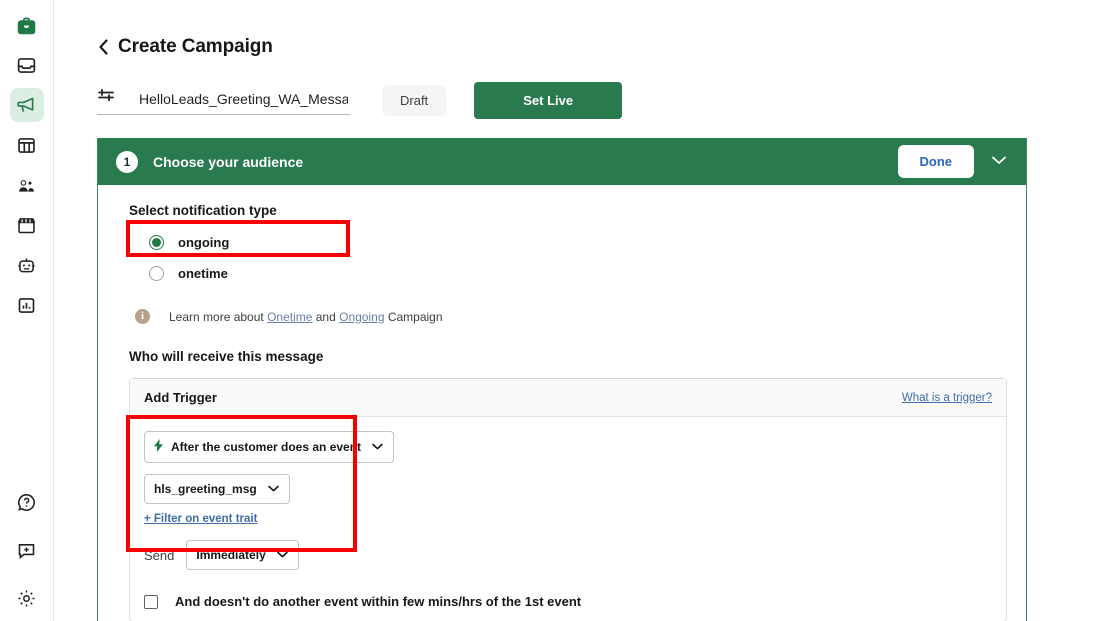 The image size is (1104, 621). What do you see at coordinates (156, 242) in the screenshot?
I see `radio-ongoing-icon` at bounding box center [156, 242].